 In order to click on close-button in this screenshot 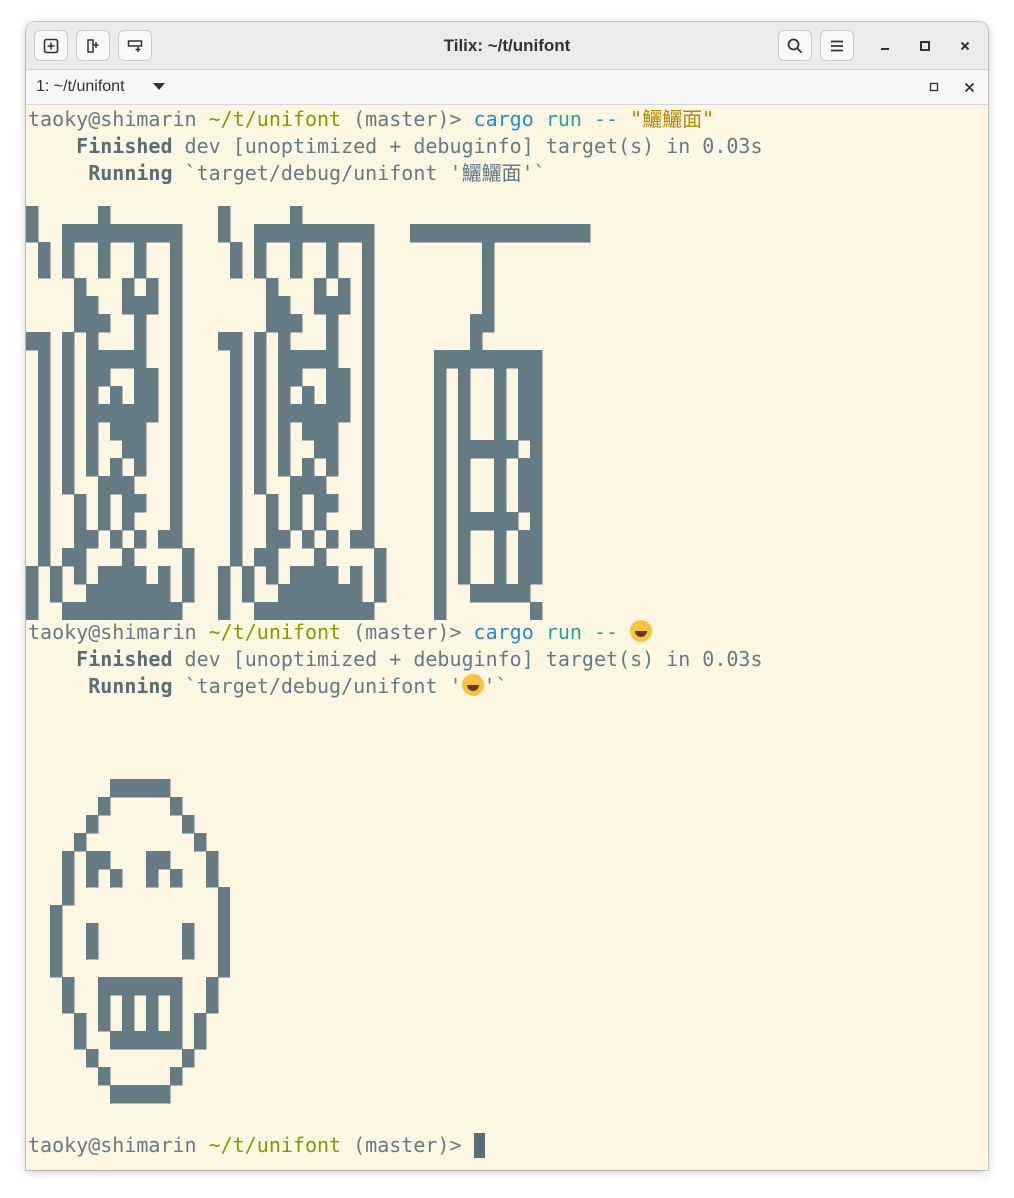, I will do `click(965, 46)`.